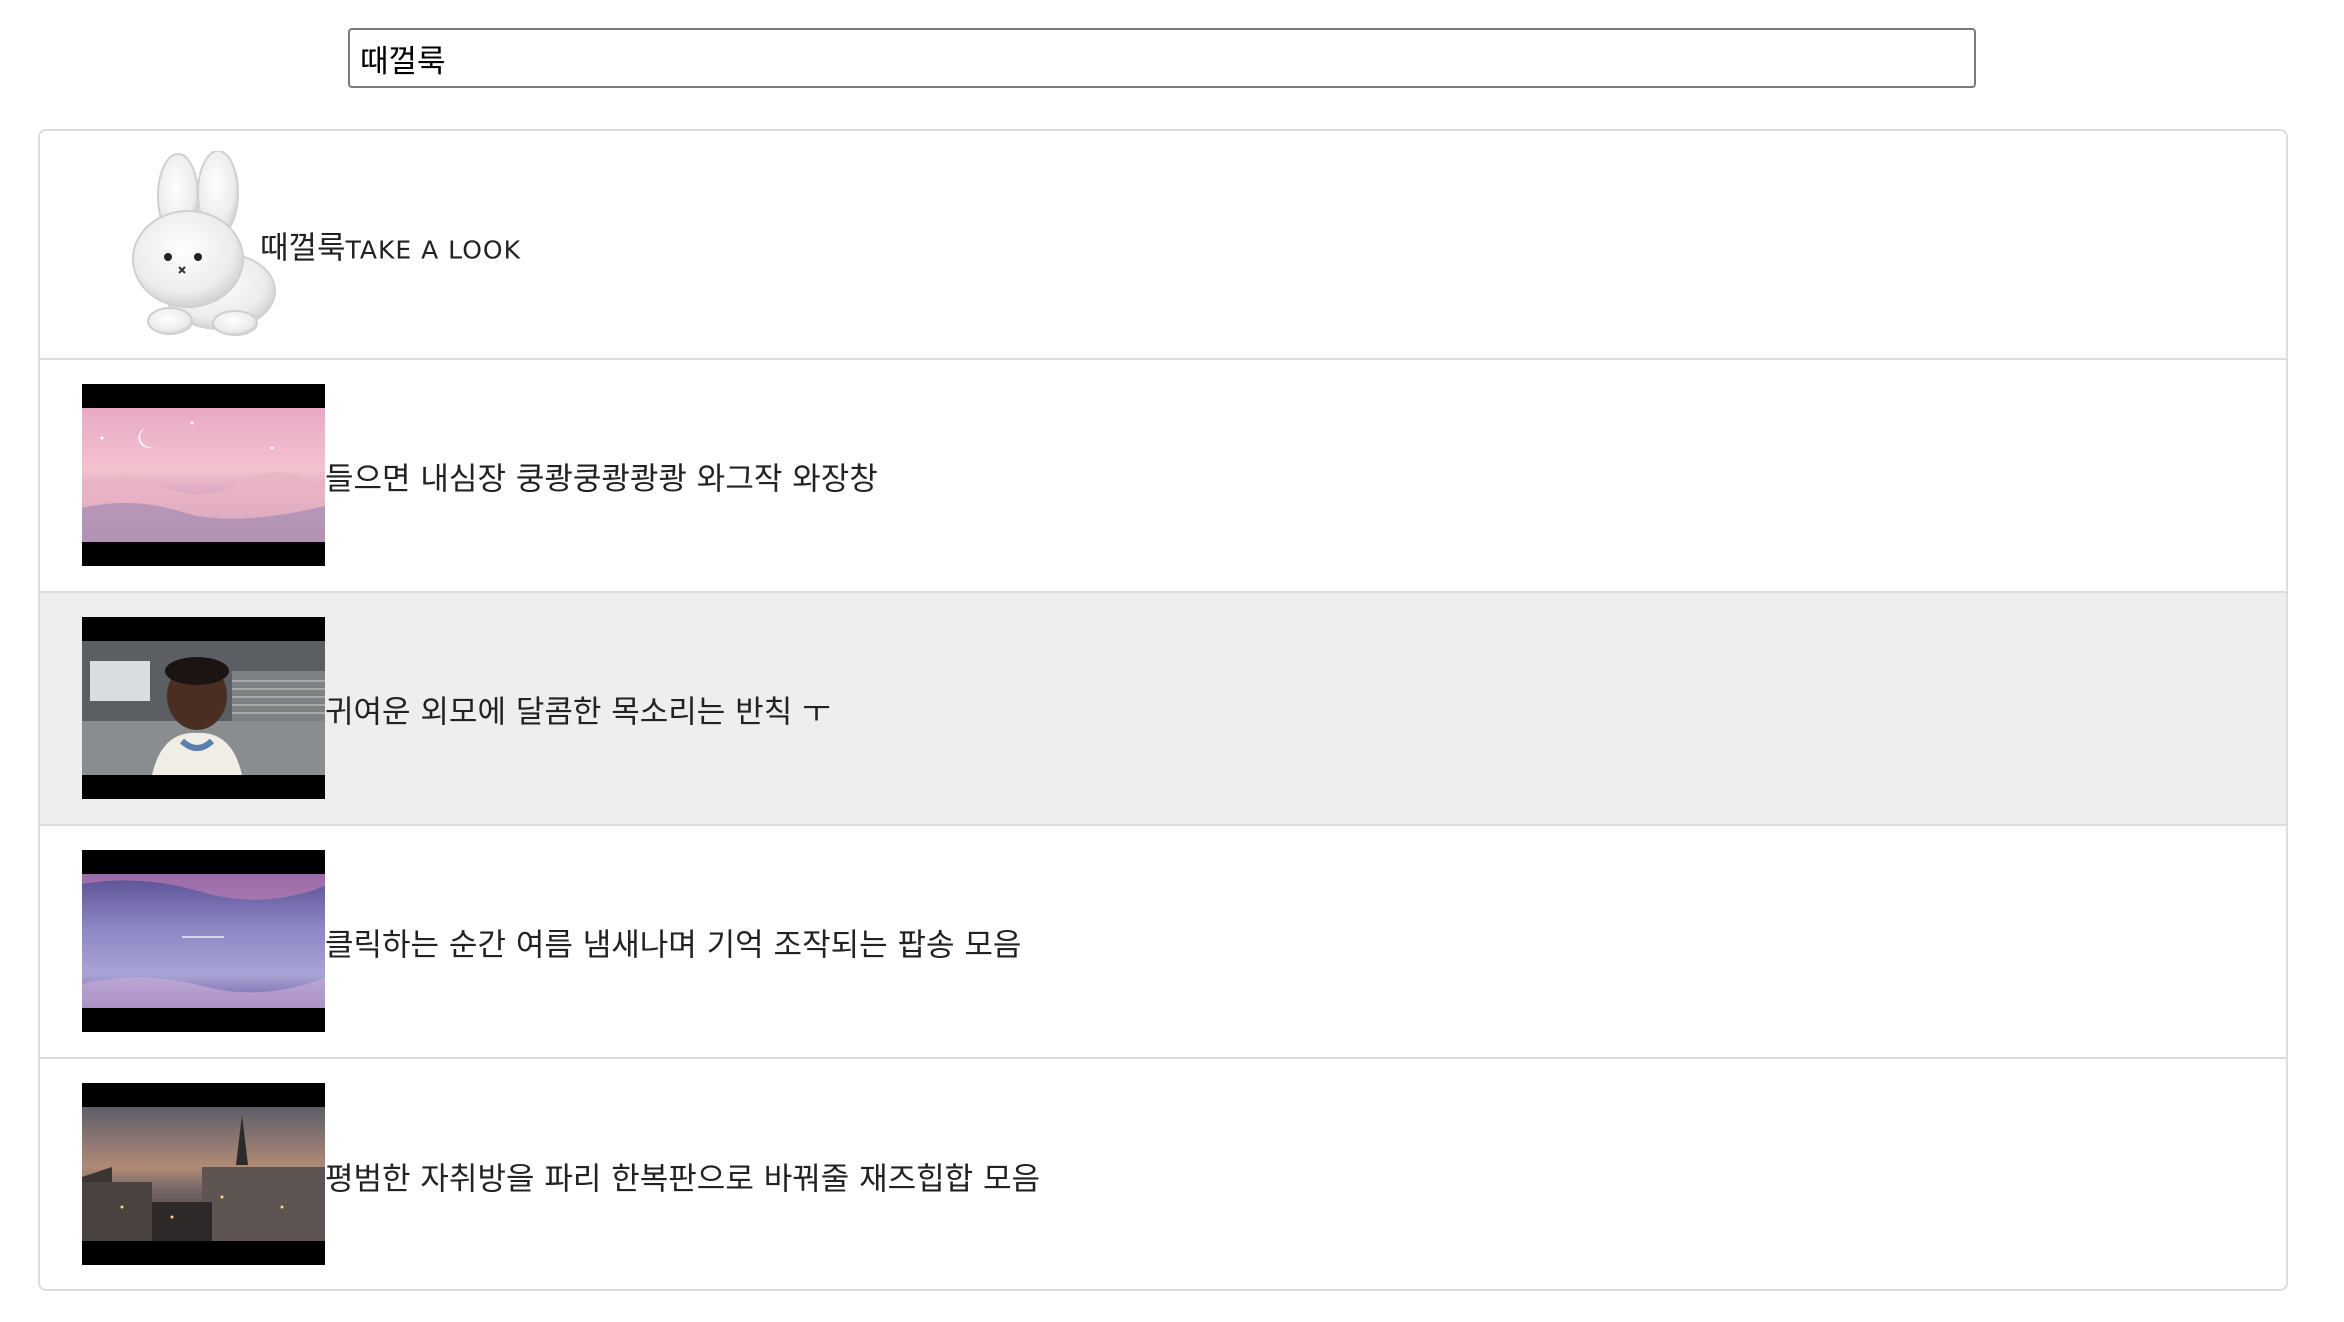 The width and height of the screenshot is (2344, 1322). I want to click on search-input, so click(1162, 58).